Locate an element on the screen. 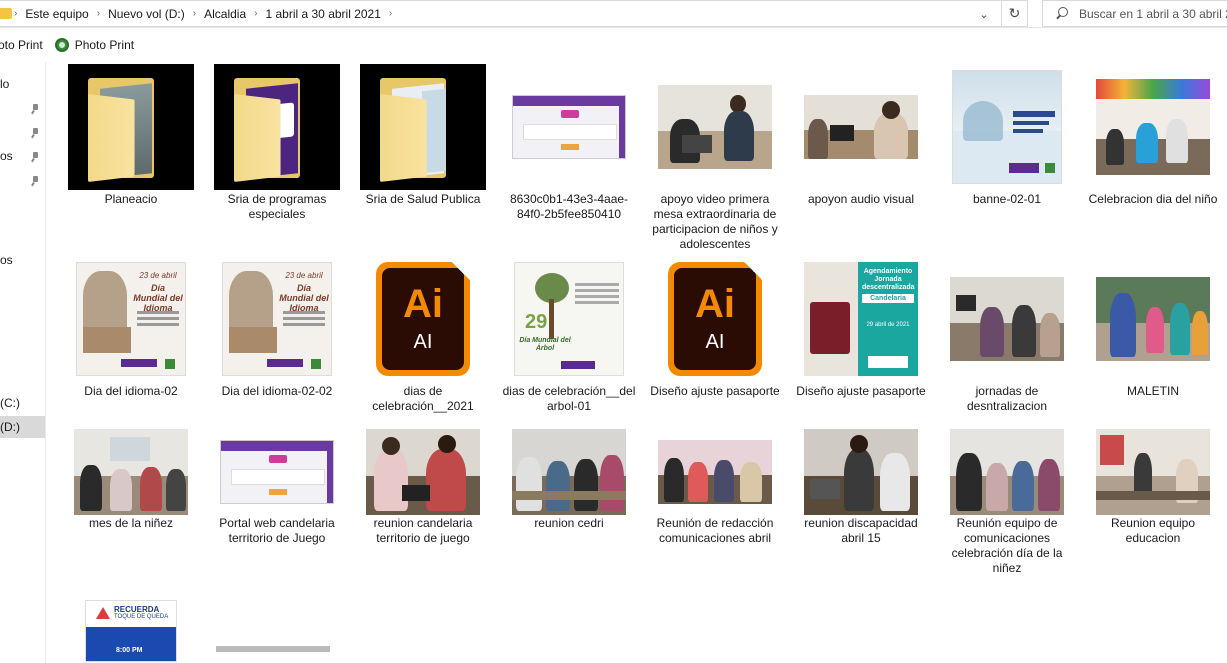 Image resolution: width=1227 pixels, height=663 pixels. vertical-scrollbar is located at coordinates (1224, 362).